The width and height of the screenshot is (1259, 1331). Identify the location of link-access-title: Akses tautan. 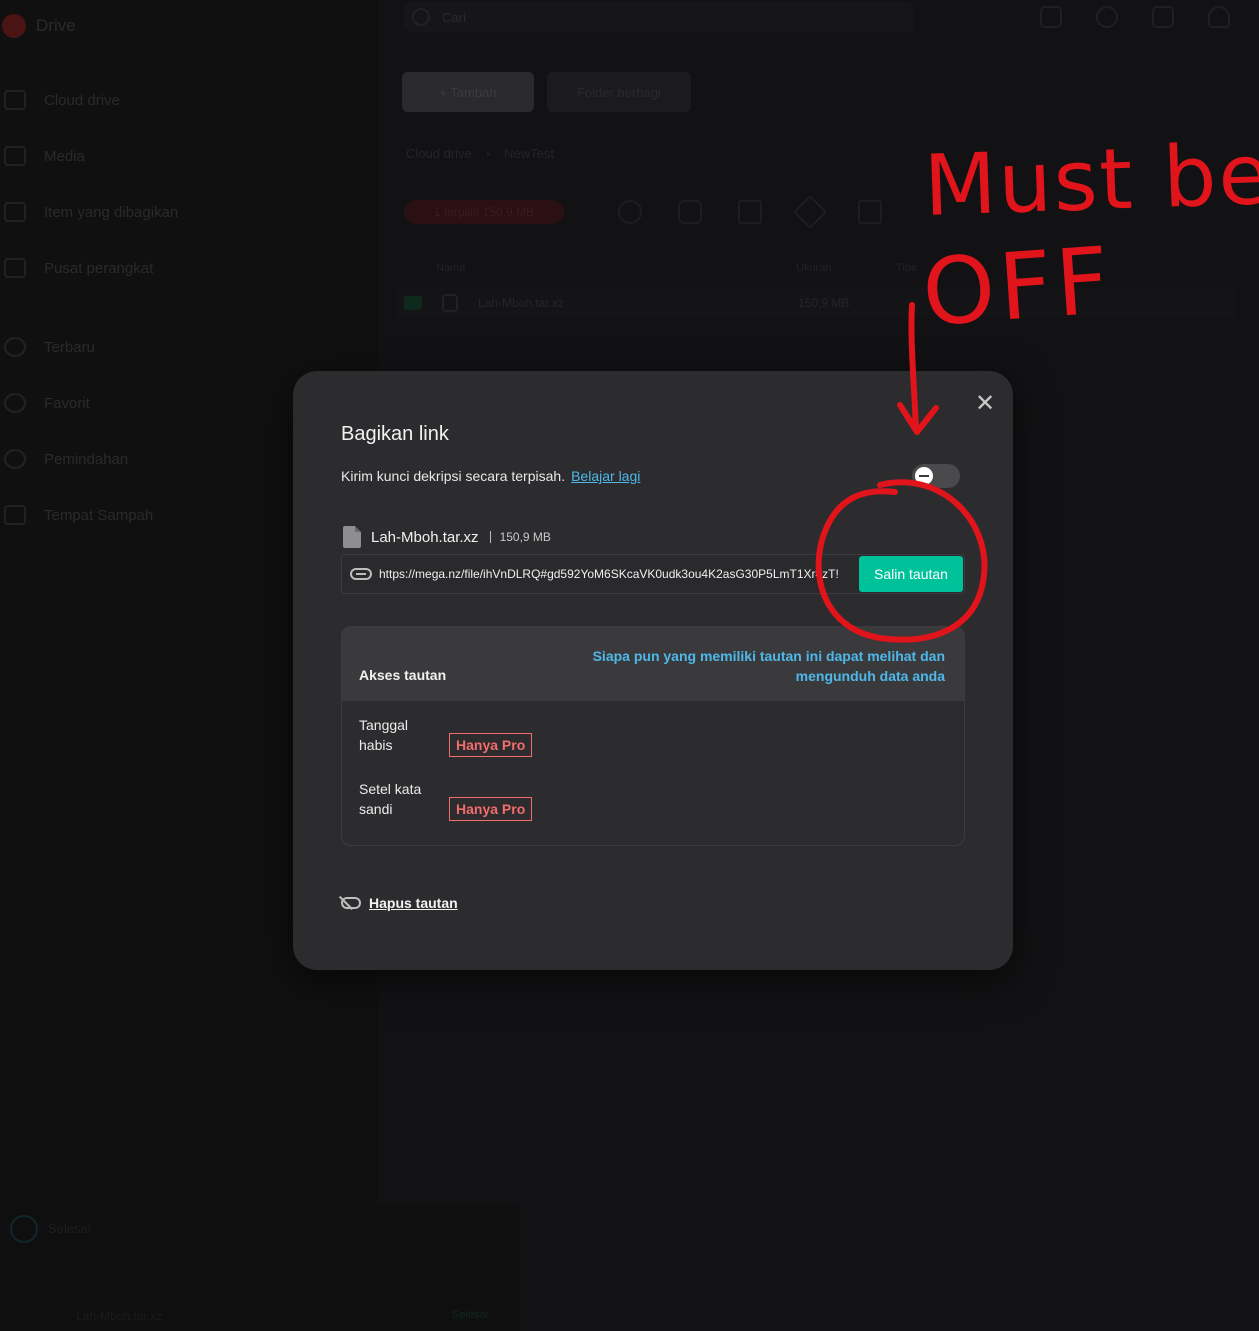
(403, 675).